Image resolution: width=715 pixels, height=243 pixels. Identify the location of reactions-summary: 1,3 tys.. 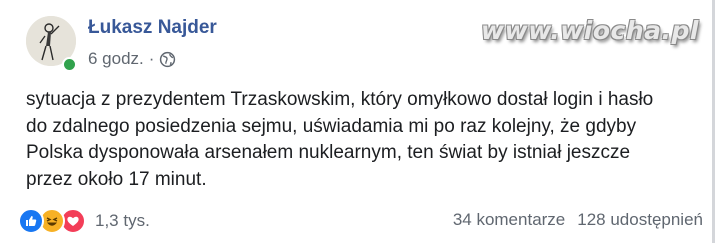
(84, 221).